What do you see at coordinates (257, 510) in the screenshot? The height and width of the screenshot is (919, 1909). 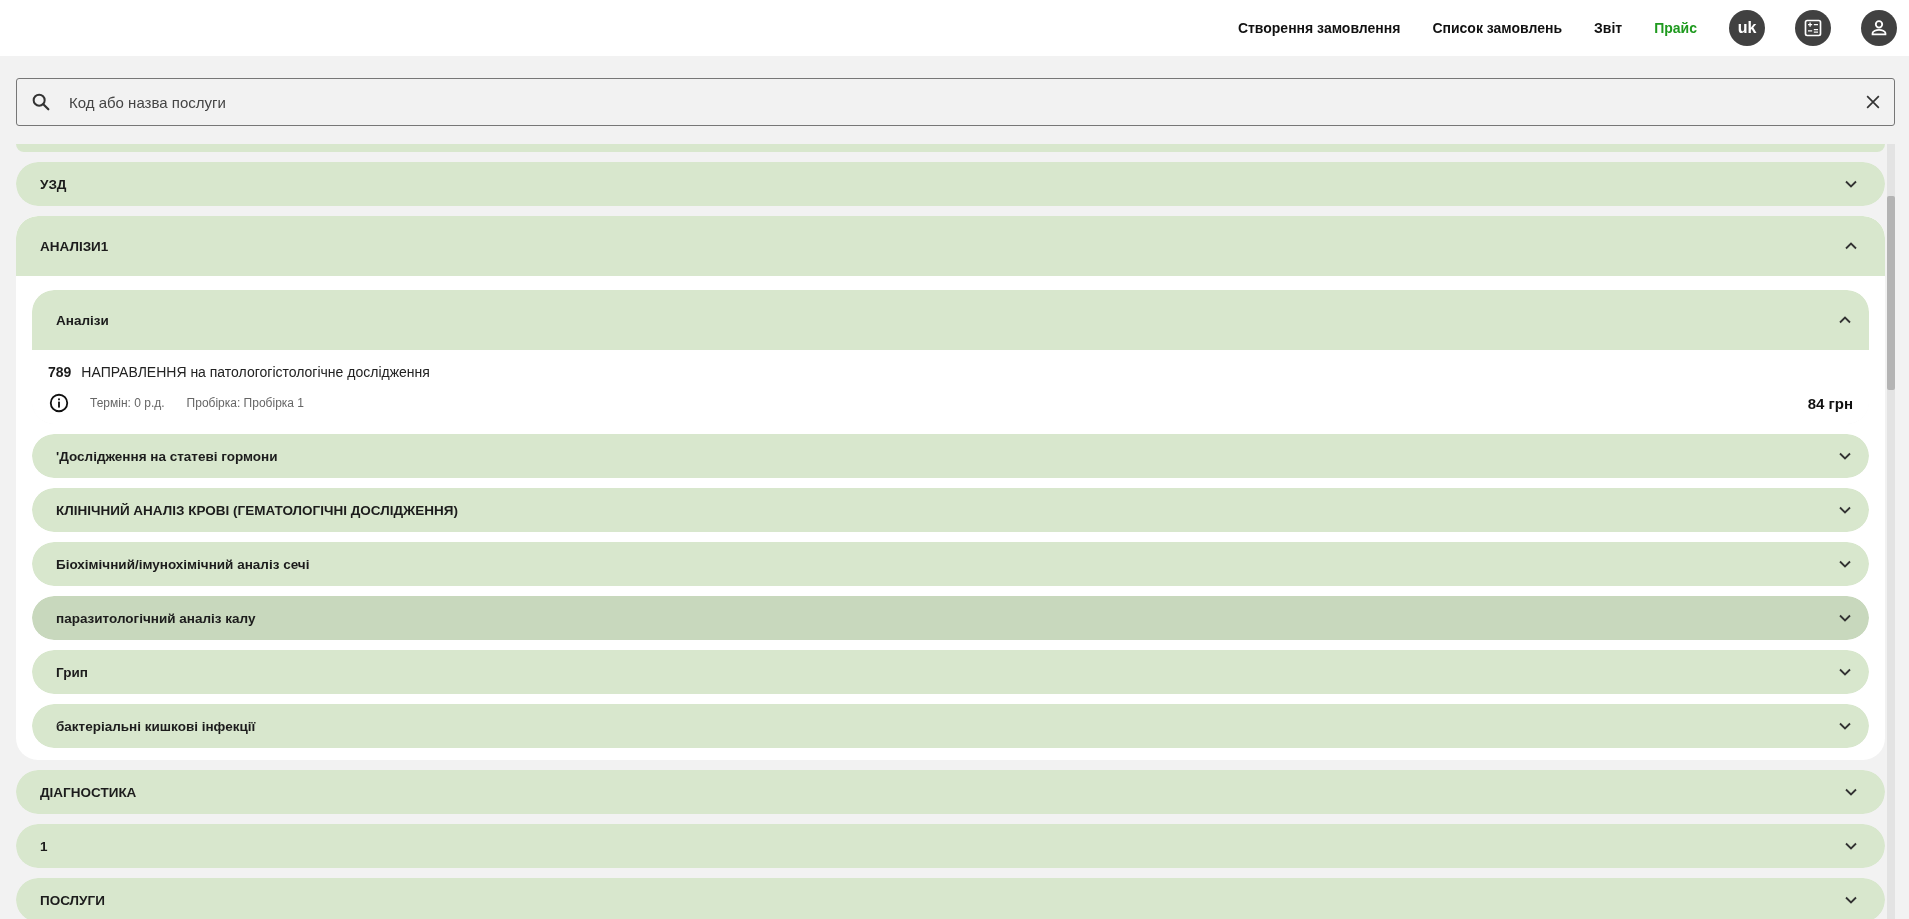 I see `group-title: КЛІНІЧНИЙ АНАЛІЗ КРОВІ (ГЕМАТОЛОГІЧНІ ДОСЛІДЖЕННЯ)` at bounding box center [257, 510].